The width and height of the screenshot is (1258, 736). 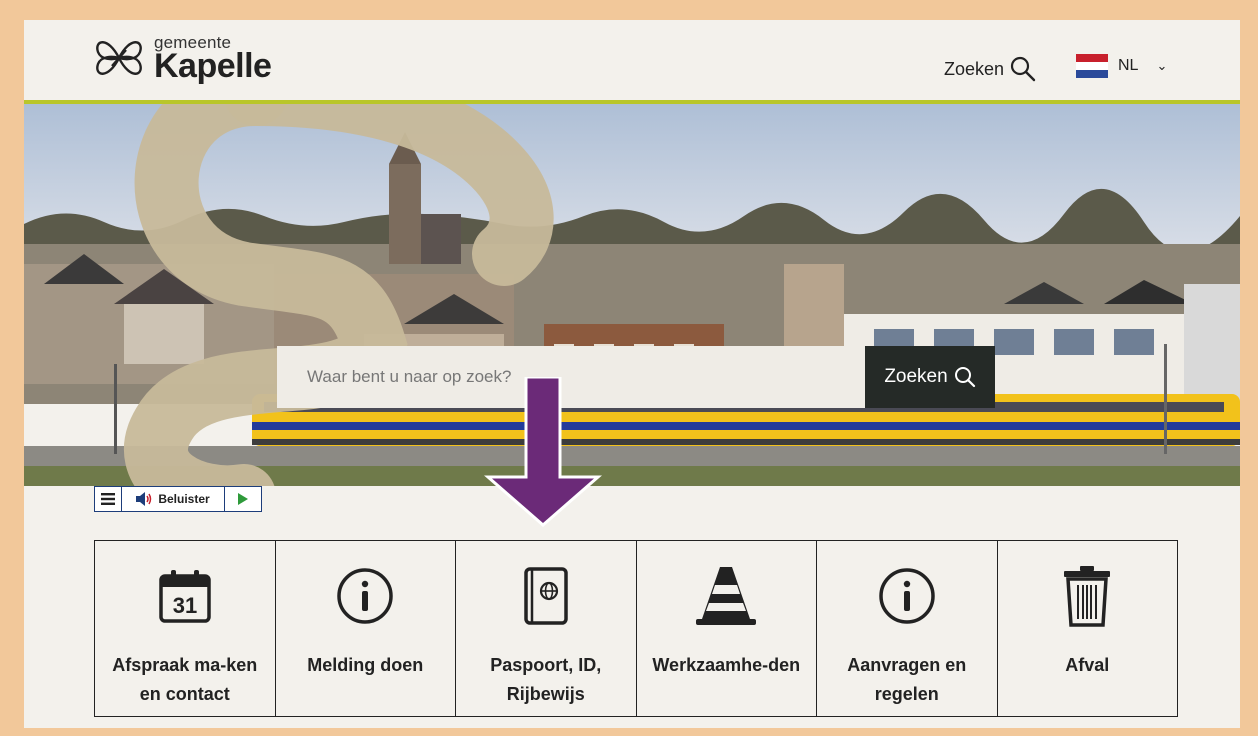 I want to click on header-search-label: Zoeken, so click(x=974, y=68).